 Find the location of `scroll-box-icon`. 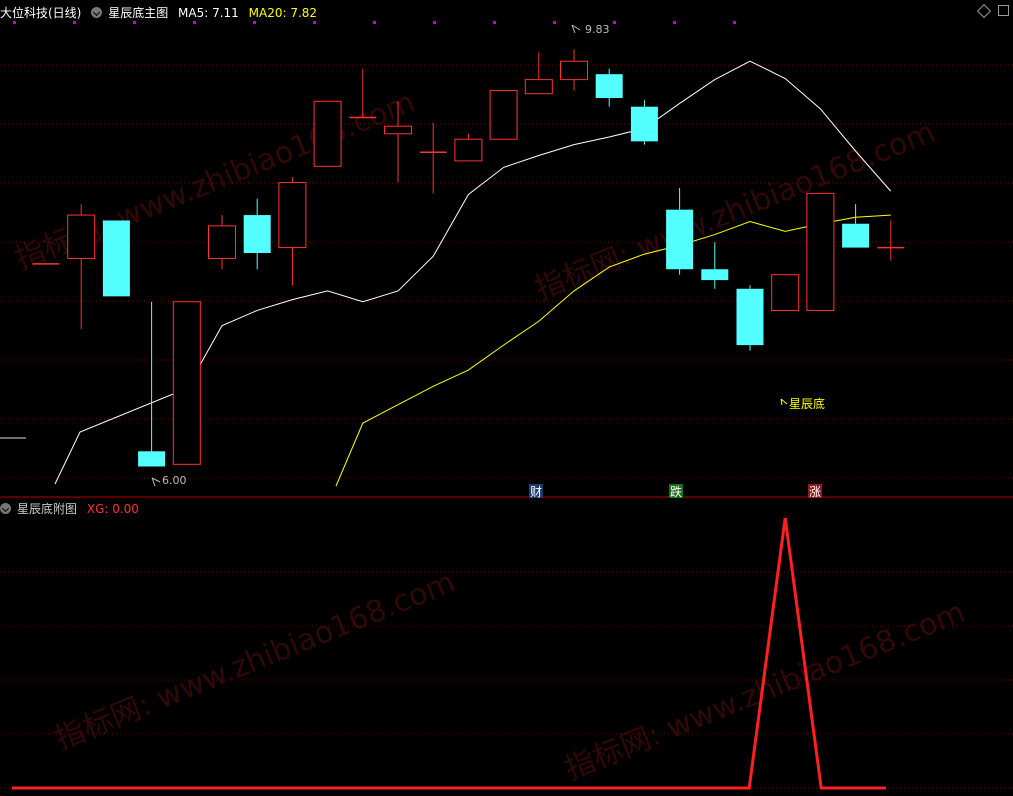

scroll-box-icon is located at coordinates (1003, 10).